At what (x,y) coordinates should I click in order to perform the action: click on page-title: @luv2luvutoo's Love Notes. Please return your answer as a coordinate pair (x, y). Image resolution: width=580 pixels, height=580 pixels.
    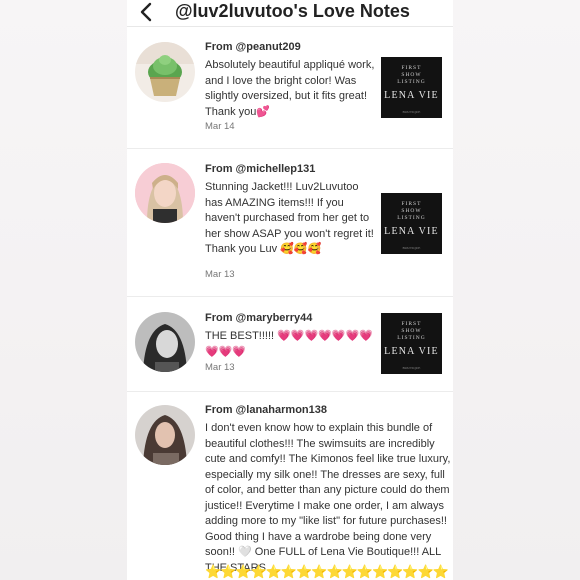
    Looking at the image, I should click on (292, 11).